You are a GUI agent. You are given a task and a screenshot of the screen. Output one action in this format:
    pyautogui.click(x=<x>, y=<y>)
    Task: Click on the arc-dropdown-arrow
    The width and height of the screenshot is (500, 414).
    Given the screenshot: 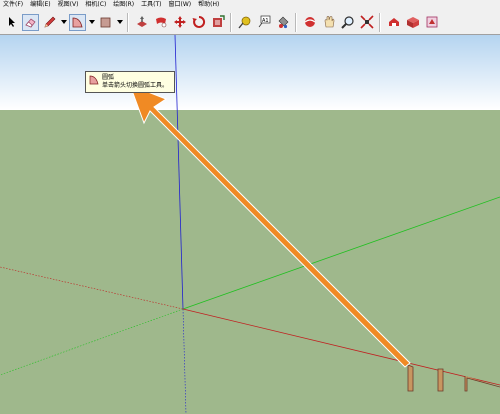 What is the action you would take?
    pyautogui.click(x=91, y=22)
    